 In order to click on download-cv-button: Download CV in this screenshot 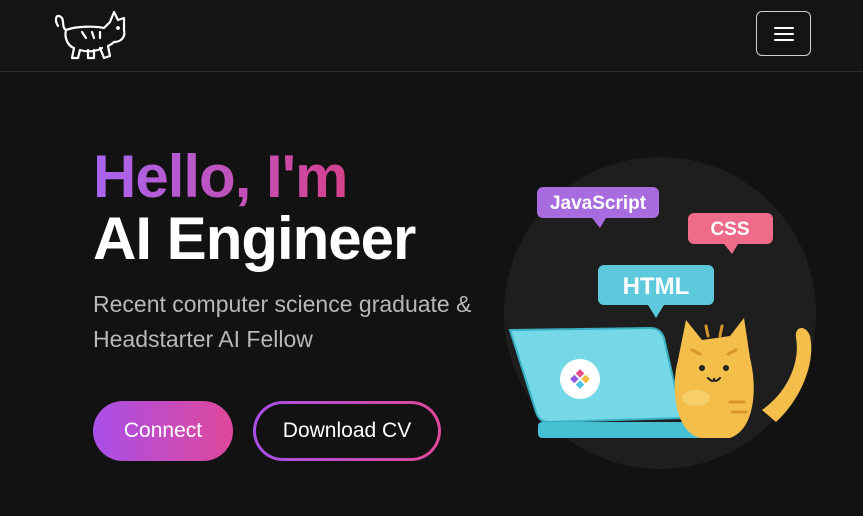, I will do `click(347, 431)`.